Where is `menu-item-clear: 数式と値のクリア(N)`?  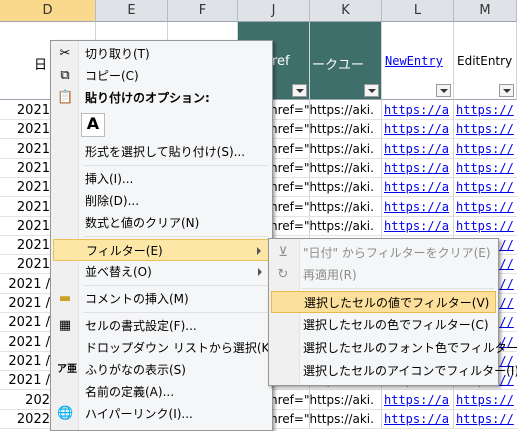 menu-item-clear: 数式と値のクリア(N) is located at coordinates (161, 223).